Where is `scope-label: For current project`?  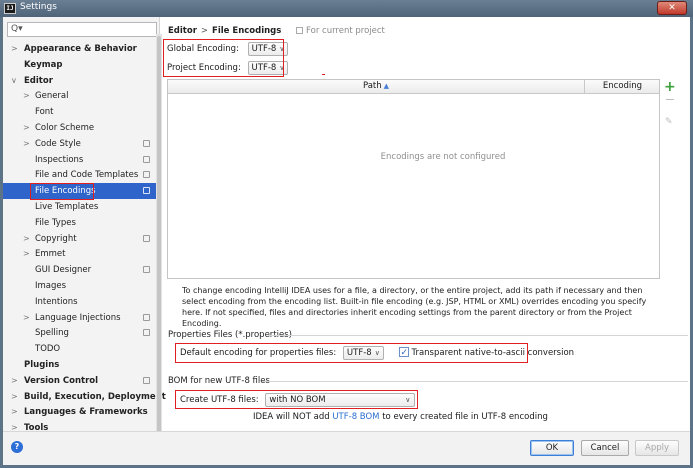
scope-label: For current project is located at coordinates (345, 31).